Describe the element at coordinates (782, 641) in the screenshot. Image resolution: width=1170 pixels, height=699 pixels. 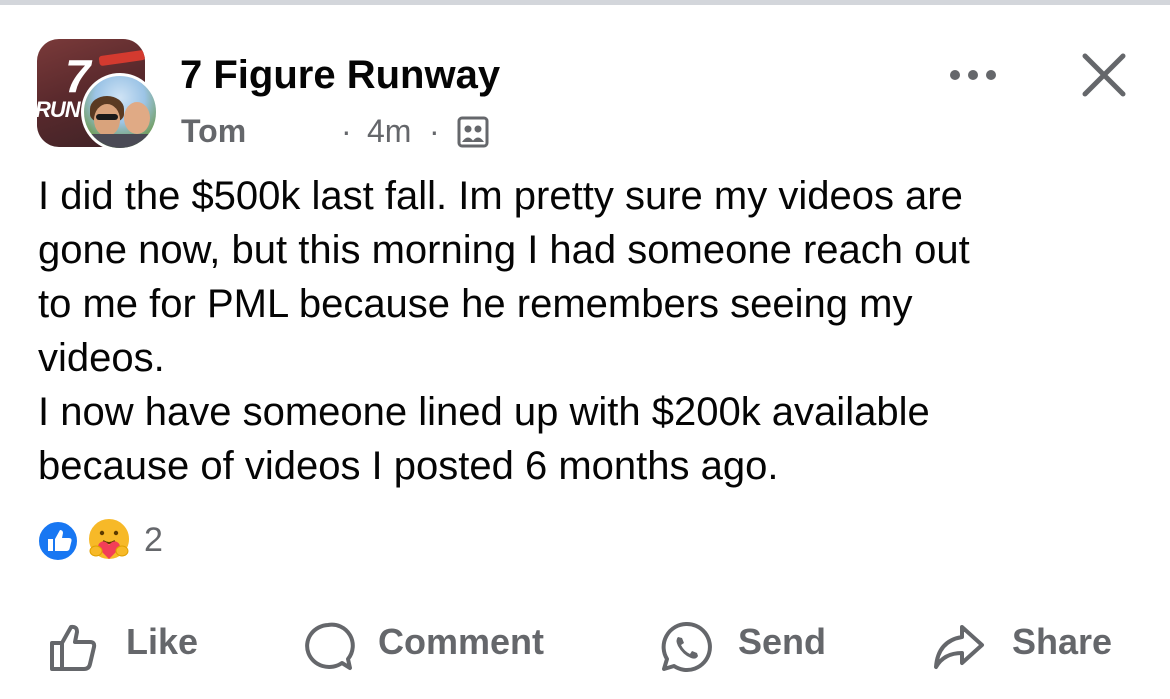
I see `send-label: Send` at that location.